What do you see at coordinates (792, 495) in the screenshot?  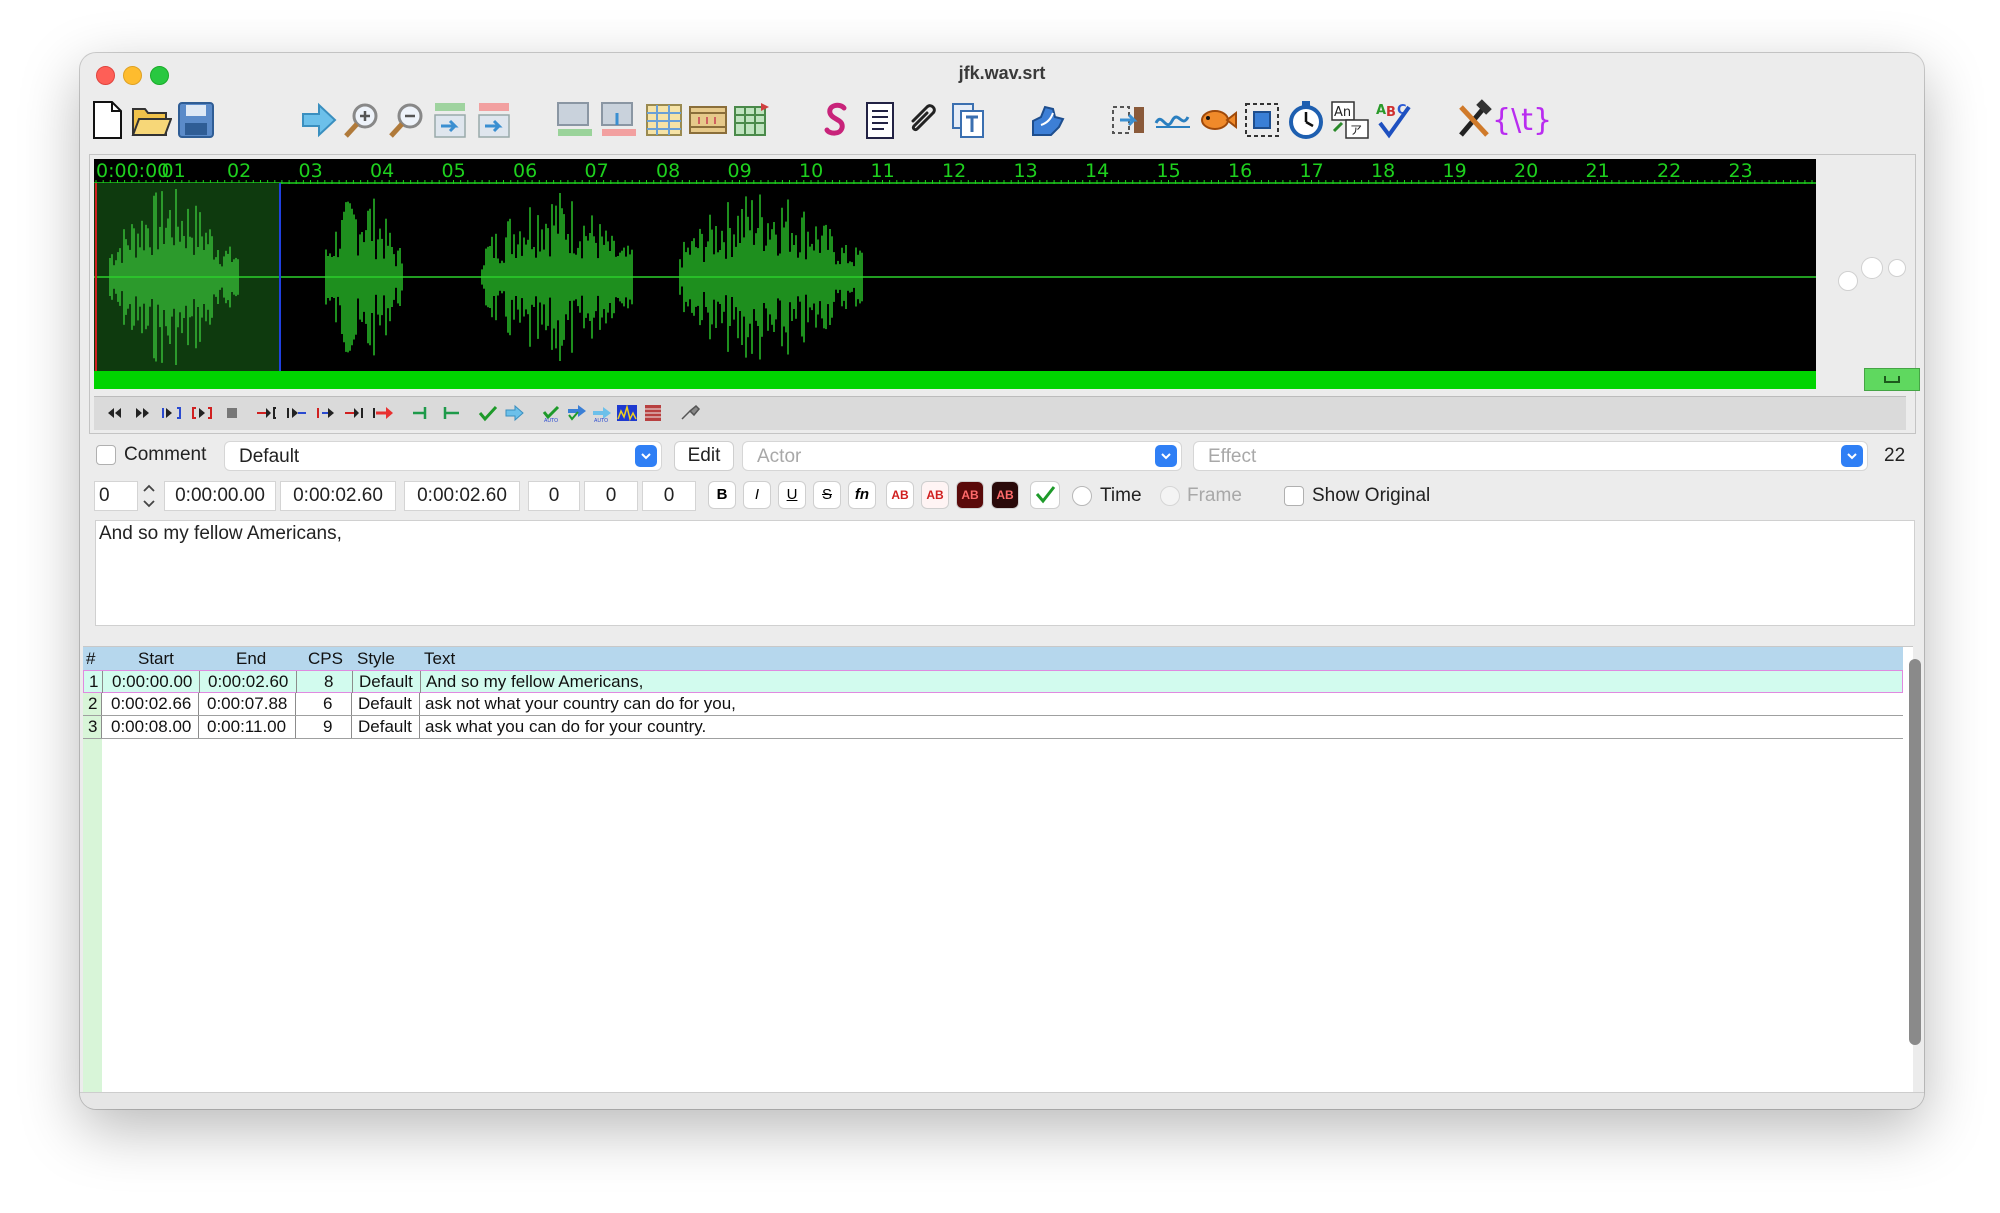 I see `underline-button: U` at bounding box center [792, 495].